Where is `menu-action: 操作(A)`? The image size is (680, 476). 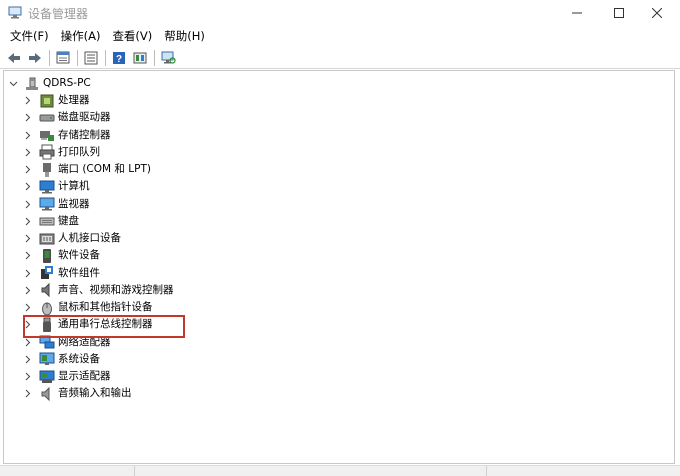 menu-action: 操作(A) is located at coordinates (81, 36).